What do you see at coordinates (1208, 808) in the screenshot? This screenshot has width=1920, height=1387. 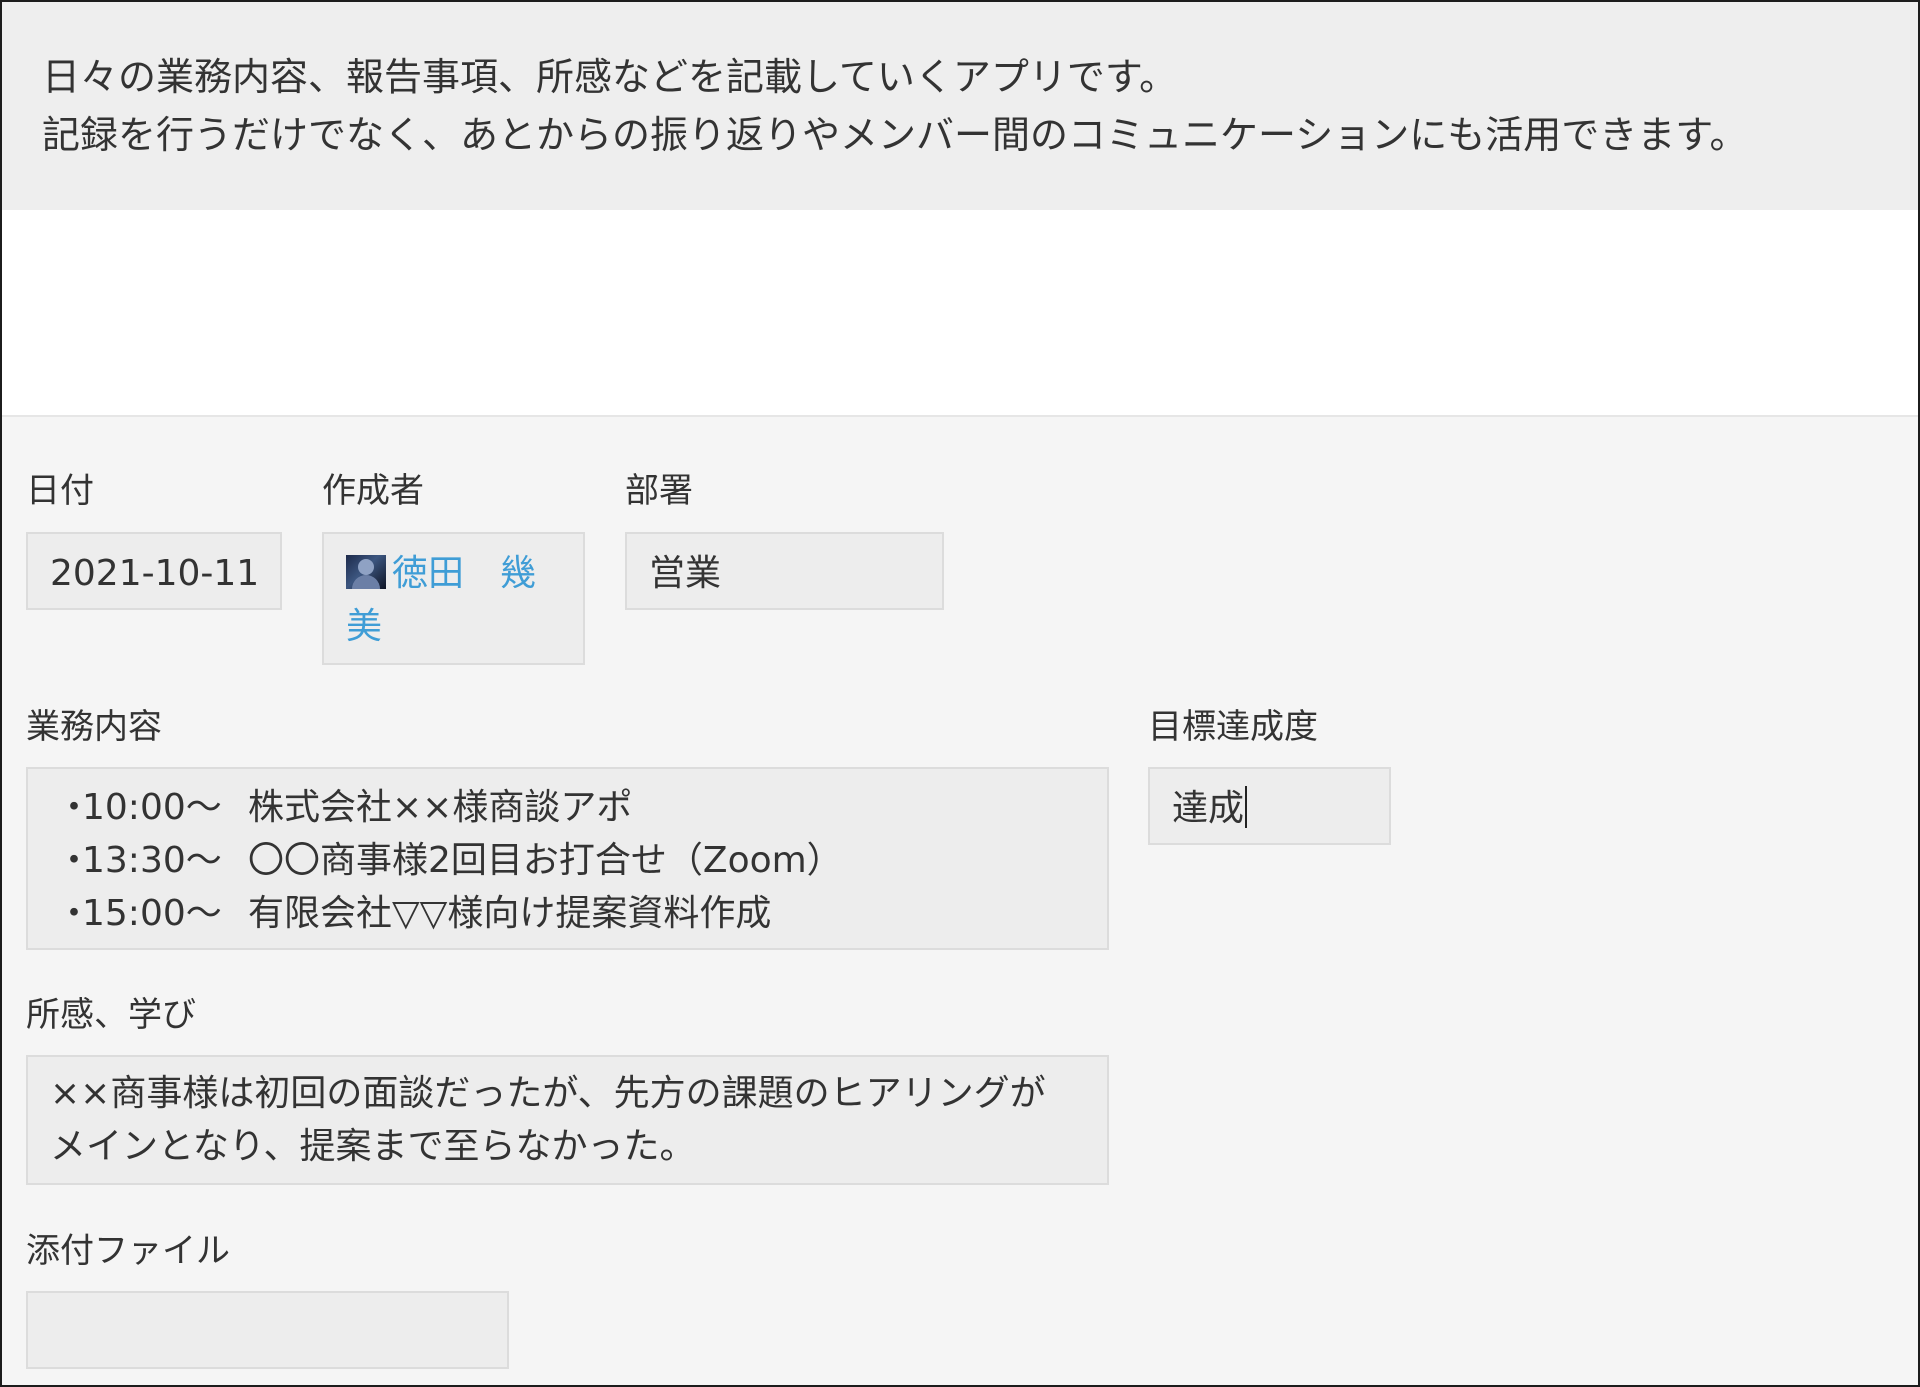 I see `achievement-value: 達成` at bounding box center [1208, 808].